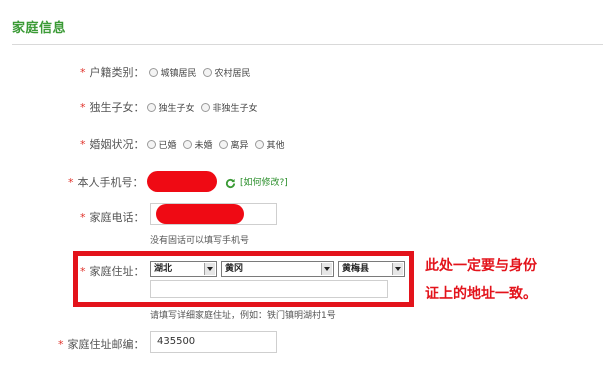 This screenshot has width=605, height=375. I want to click on phone-label-text: 本人手机号：, so click(110, 182).